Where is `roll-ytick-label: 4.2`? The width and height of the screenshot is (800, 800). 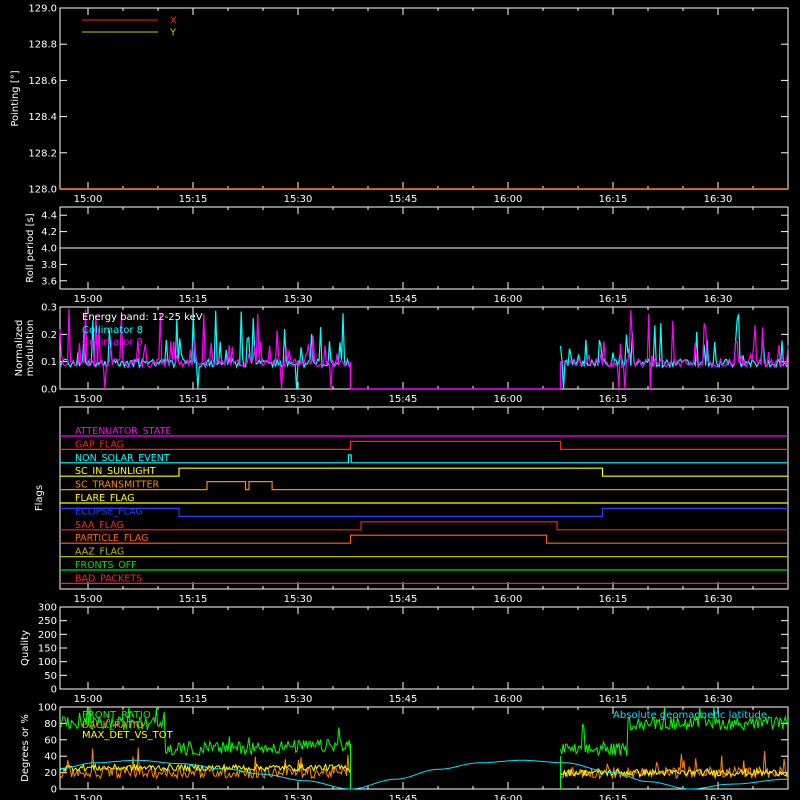
roll-ytick-label: 4.2 is located at coordinates (49, 232).